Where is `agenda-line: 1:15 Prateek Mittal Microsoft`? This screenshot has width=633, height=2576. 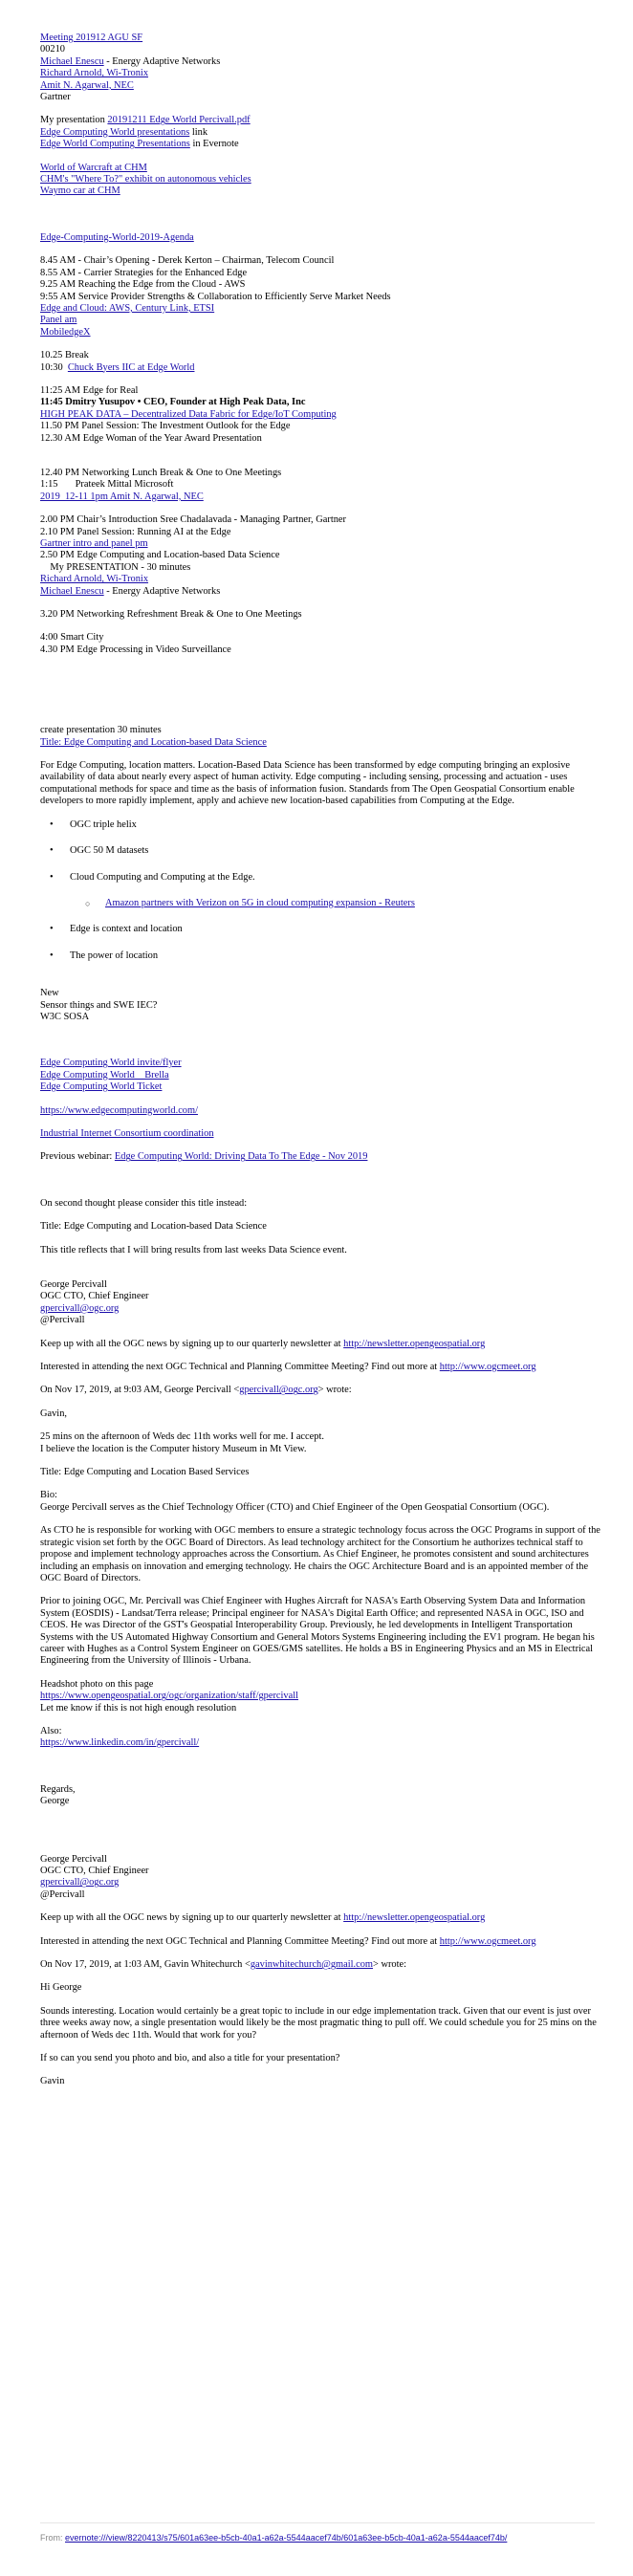 agenda-line: 1:15 Prateek Mittal Microsoft is located at coordinates (107, 485).